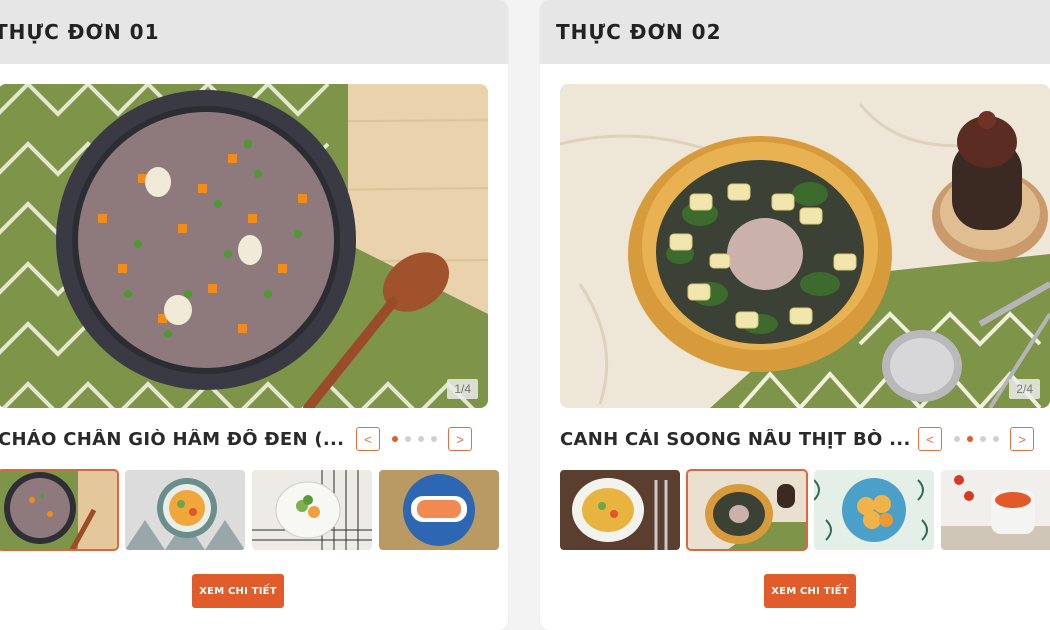 The width and height of the screenshot is (1050, 630). What do you see at coordinates (1024, 389) in the screenshot?
I see `slide-counter: 2/4` at bounding box center [1024, 389].